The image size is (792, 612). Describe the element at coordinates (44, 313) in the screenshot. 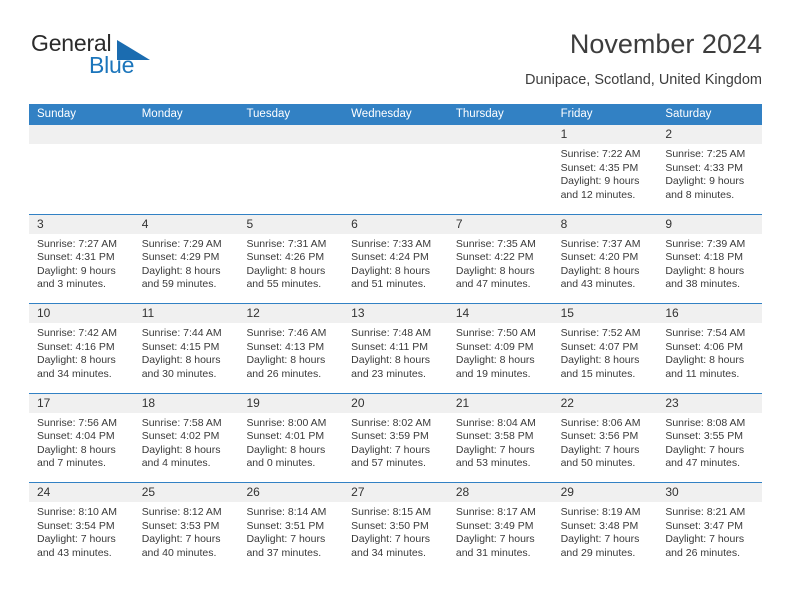

I see `day-number: 10` at that location.